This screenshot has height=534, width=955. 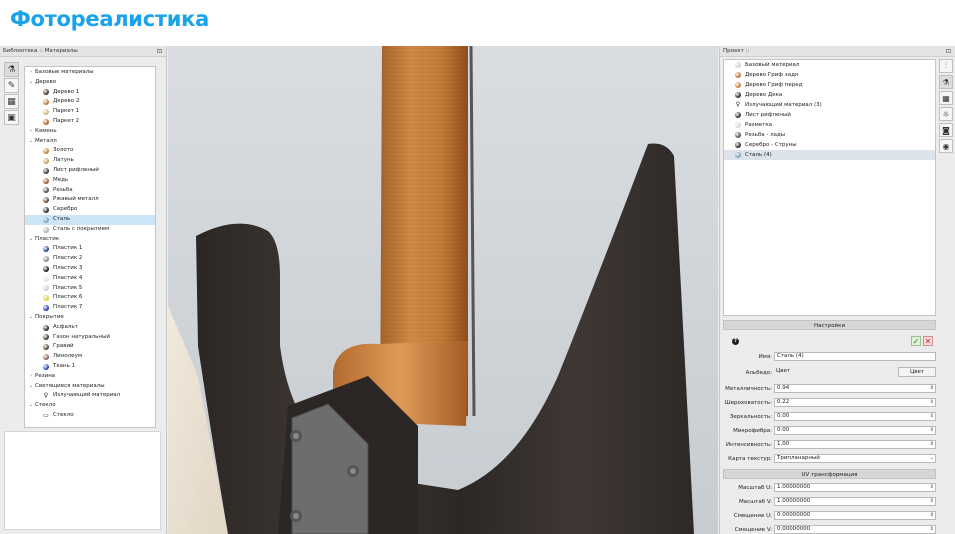 I want to click on project-material-item: Серебро - Струны, so click(x=829, y=145).